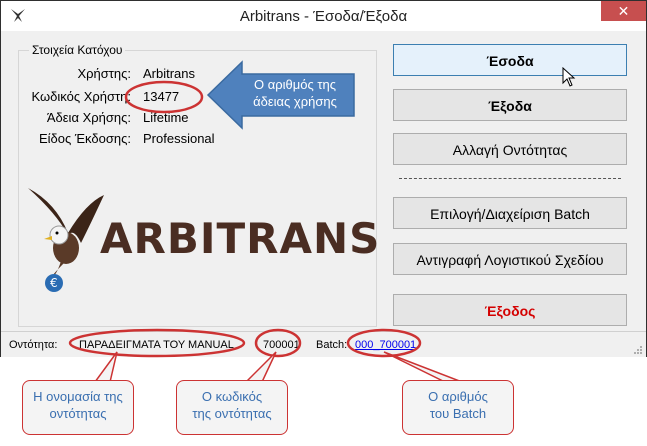 This screenshot has height=446, width=647. What do you see at coordinates (33, 345) in the screenshot?
I see `entity-label: Οντότητα:` at bounding box center [33, 345].